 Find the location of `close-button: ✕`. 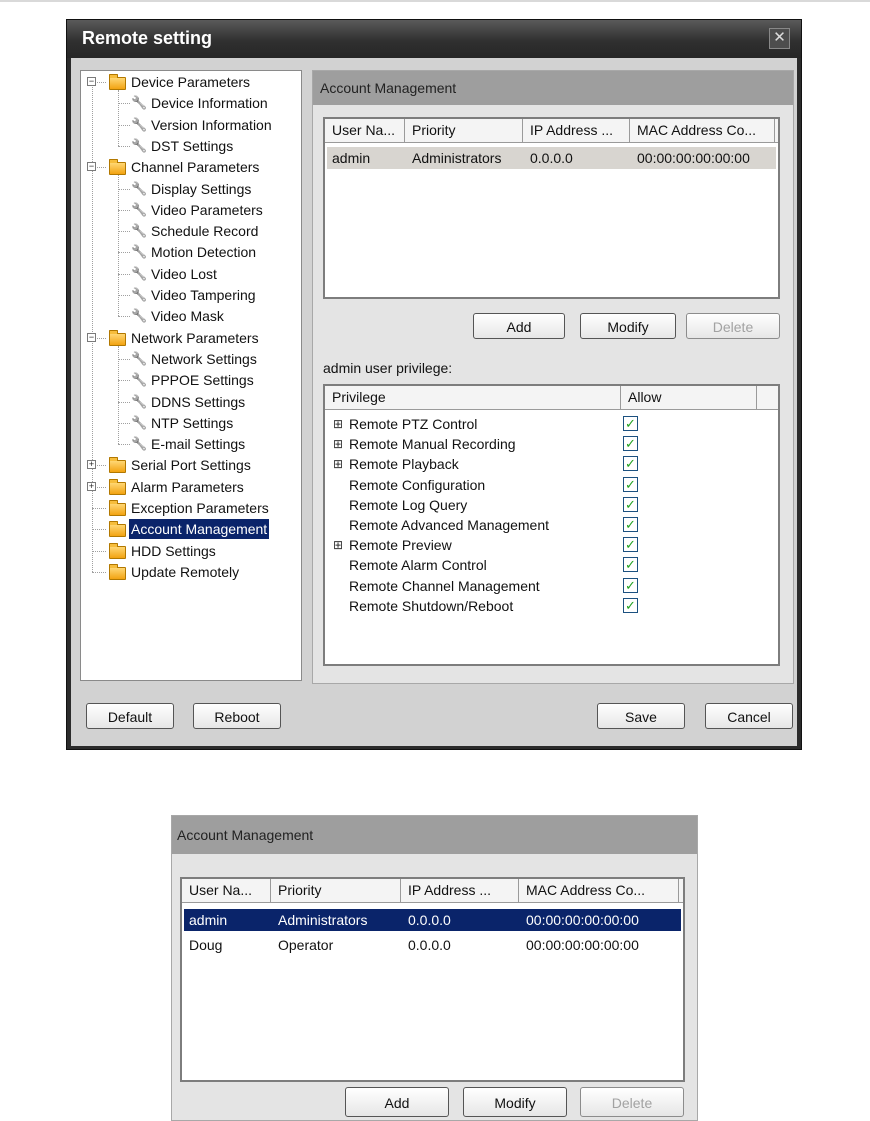

close-button: ✕ is located at coordinates (779, 38).